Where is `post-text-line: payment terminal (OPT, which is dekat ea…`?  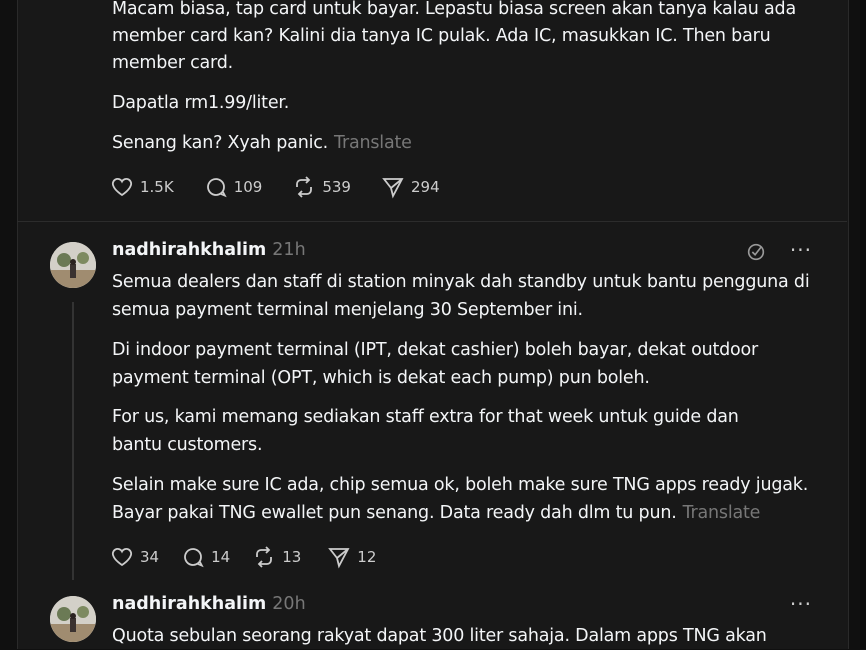
post-text-line: payment terminal (OPT, which is dekat ea… is located at coordinates (381, 378).